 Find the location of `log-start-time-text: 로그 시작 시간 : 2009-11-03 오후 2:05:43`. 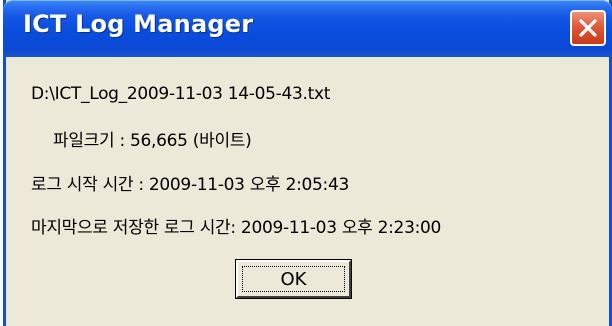

log-start-time-text: 로그 시작 시간 : 2009-11-03 오후 2:05:43 is located at coordinates (190, 185).